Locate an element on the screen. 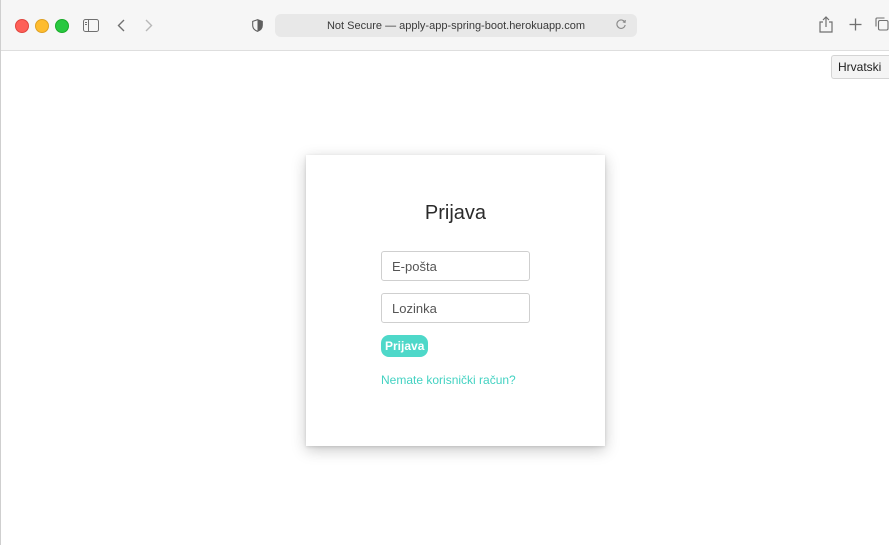 The image size is (889, 545). chevron-right-icon is located at coordinates (149, 25).